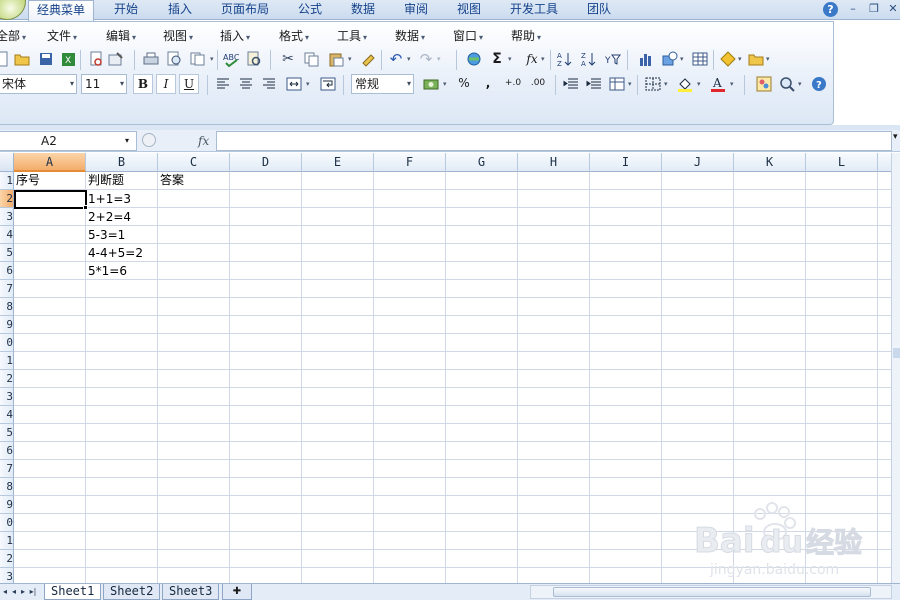 The height and width of the screenshot is (600, 900). What do you see at coordinates (68, 59) in the screenshot?
I see `excel-icon: X` at bounding box center [68, 59].